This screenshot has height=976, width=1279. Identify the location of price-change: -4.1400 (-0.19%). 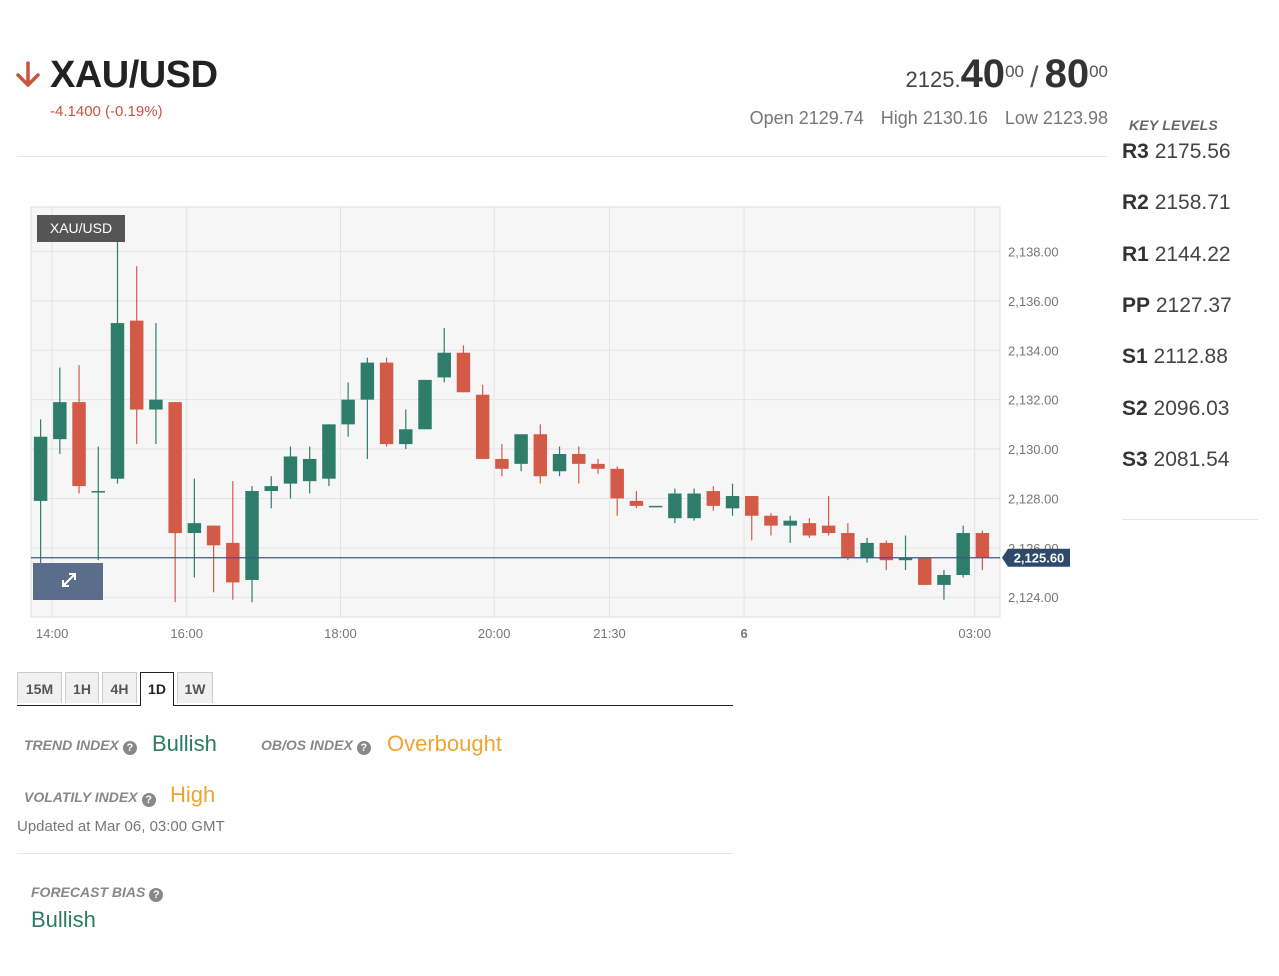
(106, 111).